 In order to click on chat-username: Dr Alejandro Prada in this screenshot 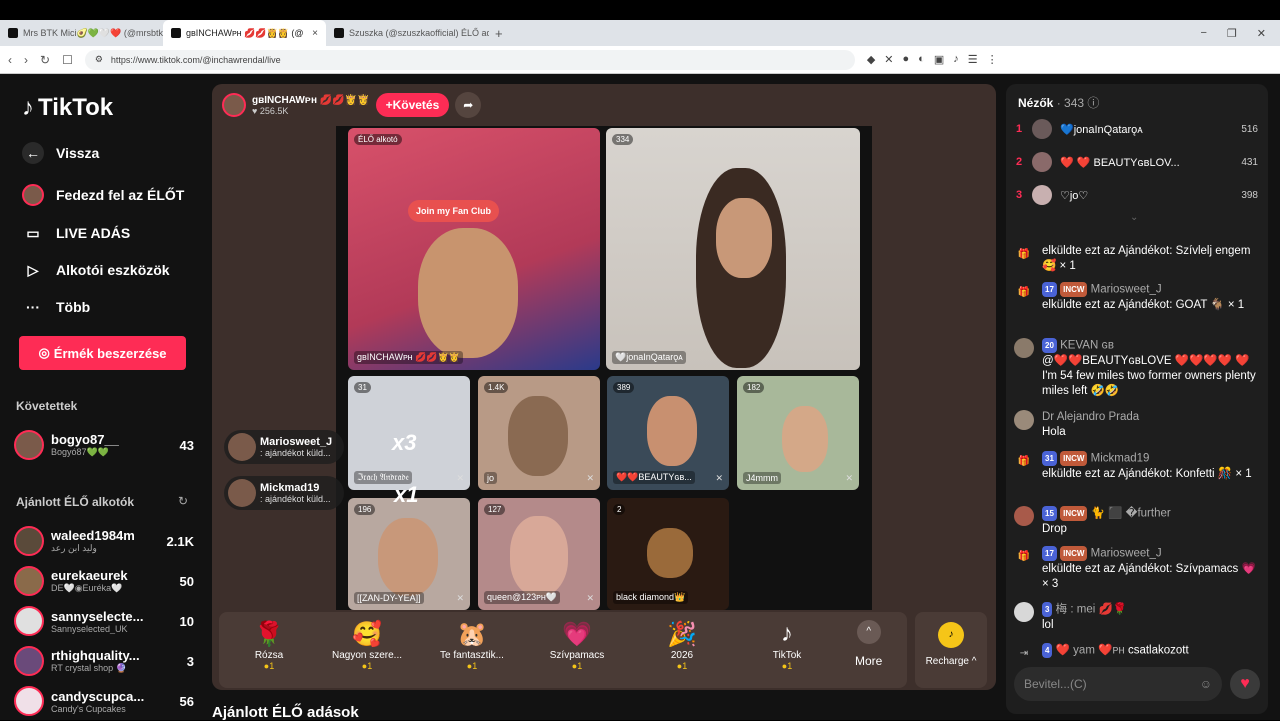, I will do `click(1090, 417)`.